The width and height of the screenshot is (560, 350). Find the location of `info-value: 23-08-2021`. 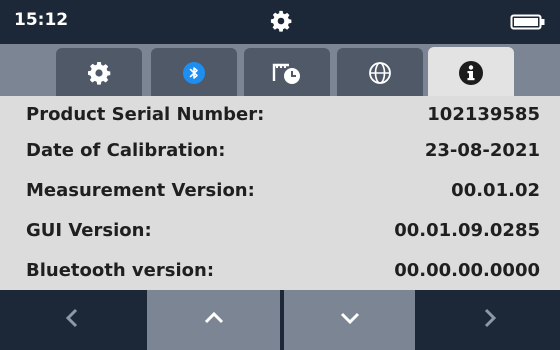

info-value: 23-08-2021 is located at coordinates (482, 150).